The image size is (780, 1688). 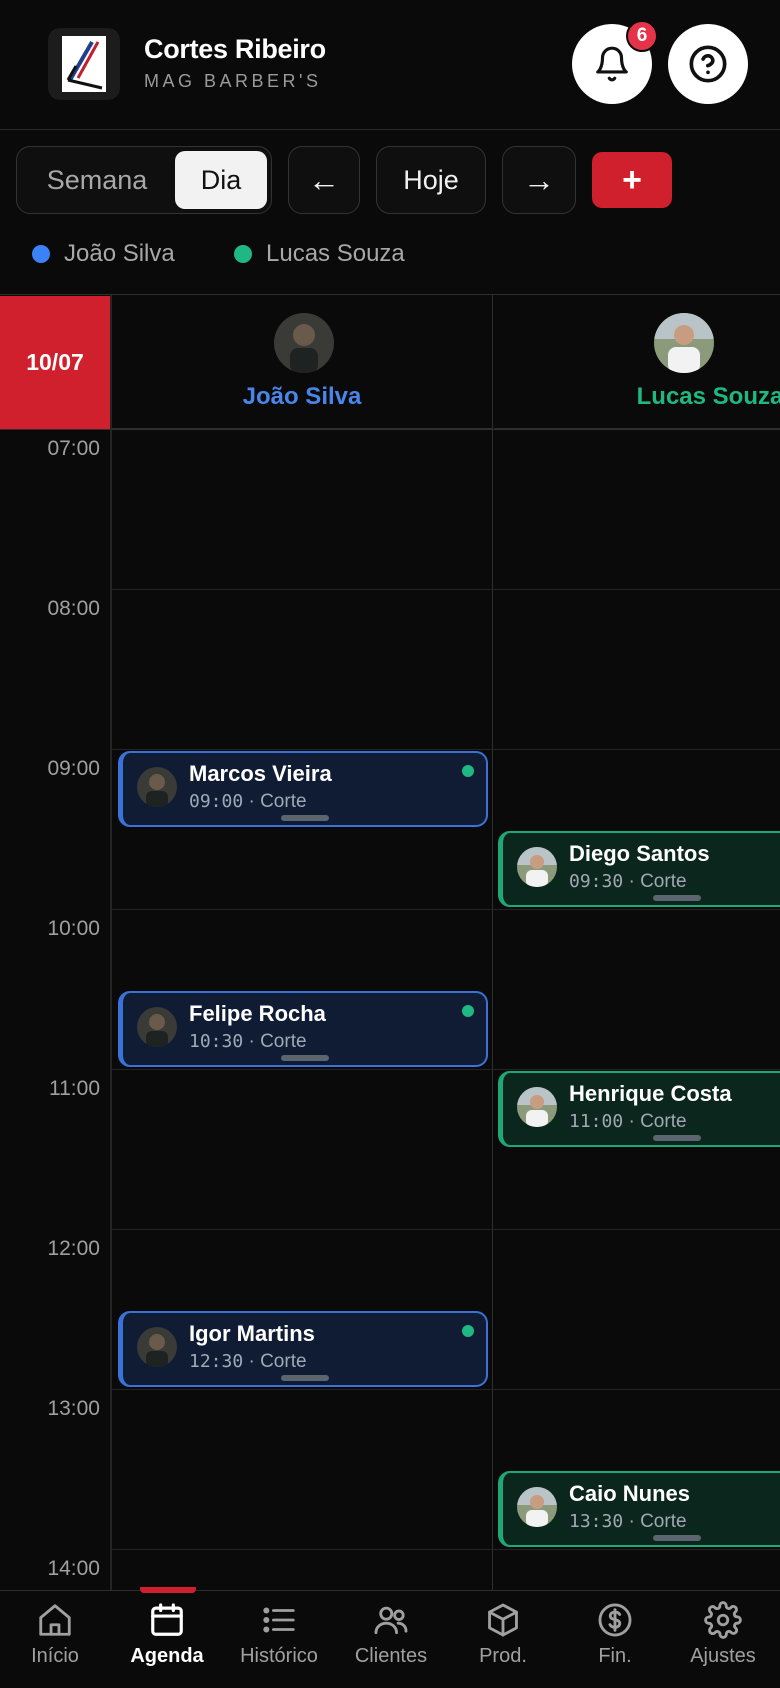 What do you see at coordinates (628, 1121) in the screenshot?
I see `appointment-time: 11:00 · Corte` at bounding box center [628, 1121].